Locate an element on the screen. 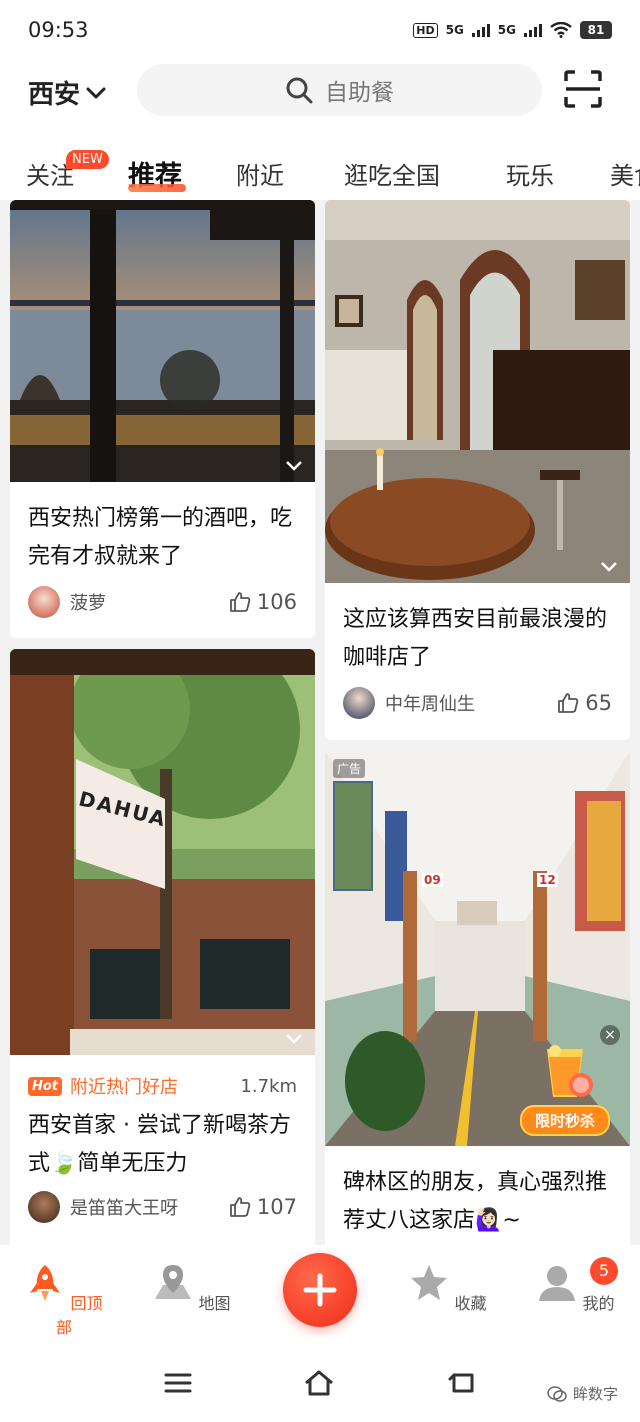  card-author: 中年周仙生 is located at coordinates (409, 703).